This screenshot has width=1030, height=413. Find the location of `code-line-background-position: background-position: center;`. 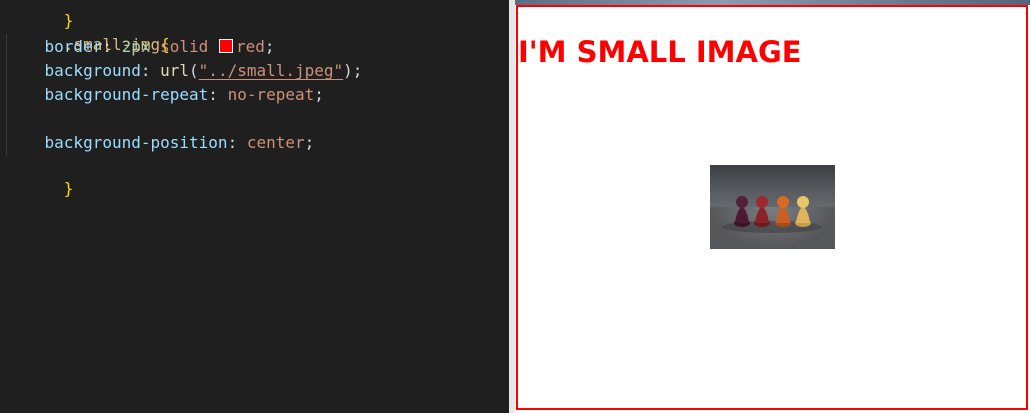

code-line-background-position: background-position: center; is located at coordinates (179, 142).